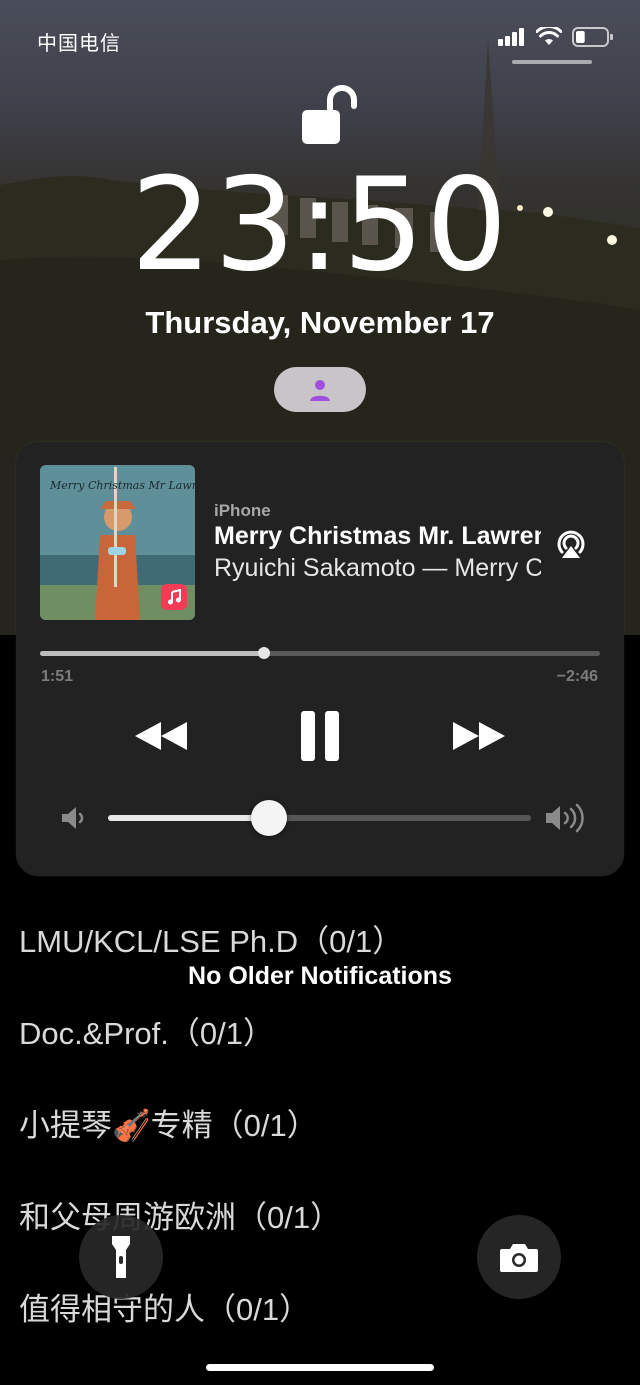  What do you see at coordinates (320, 653) in the screenshot?
I see `playback-scrubber` at bounding box center [320, 653].